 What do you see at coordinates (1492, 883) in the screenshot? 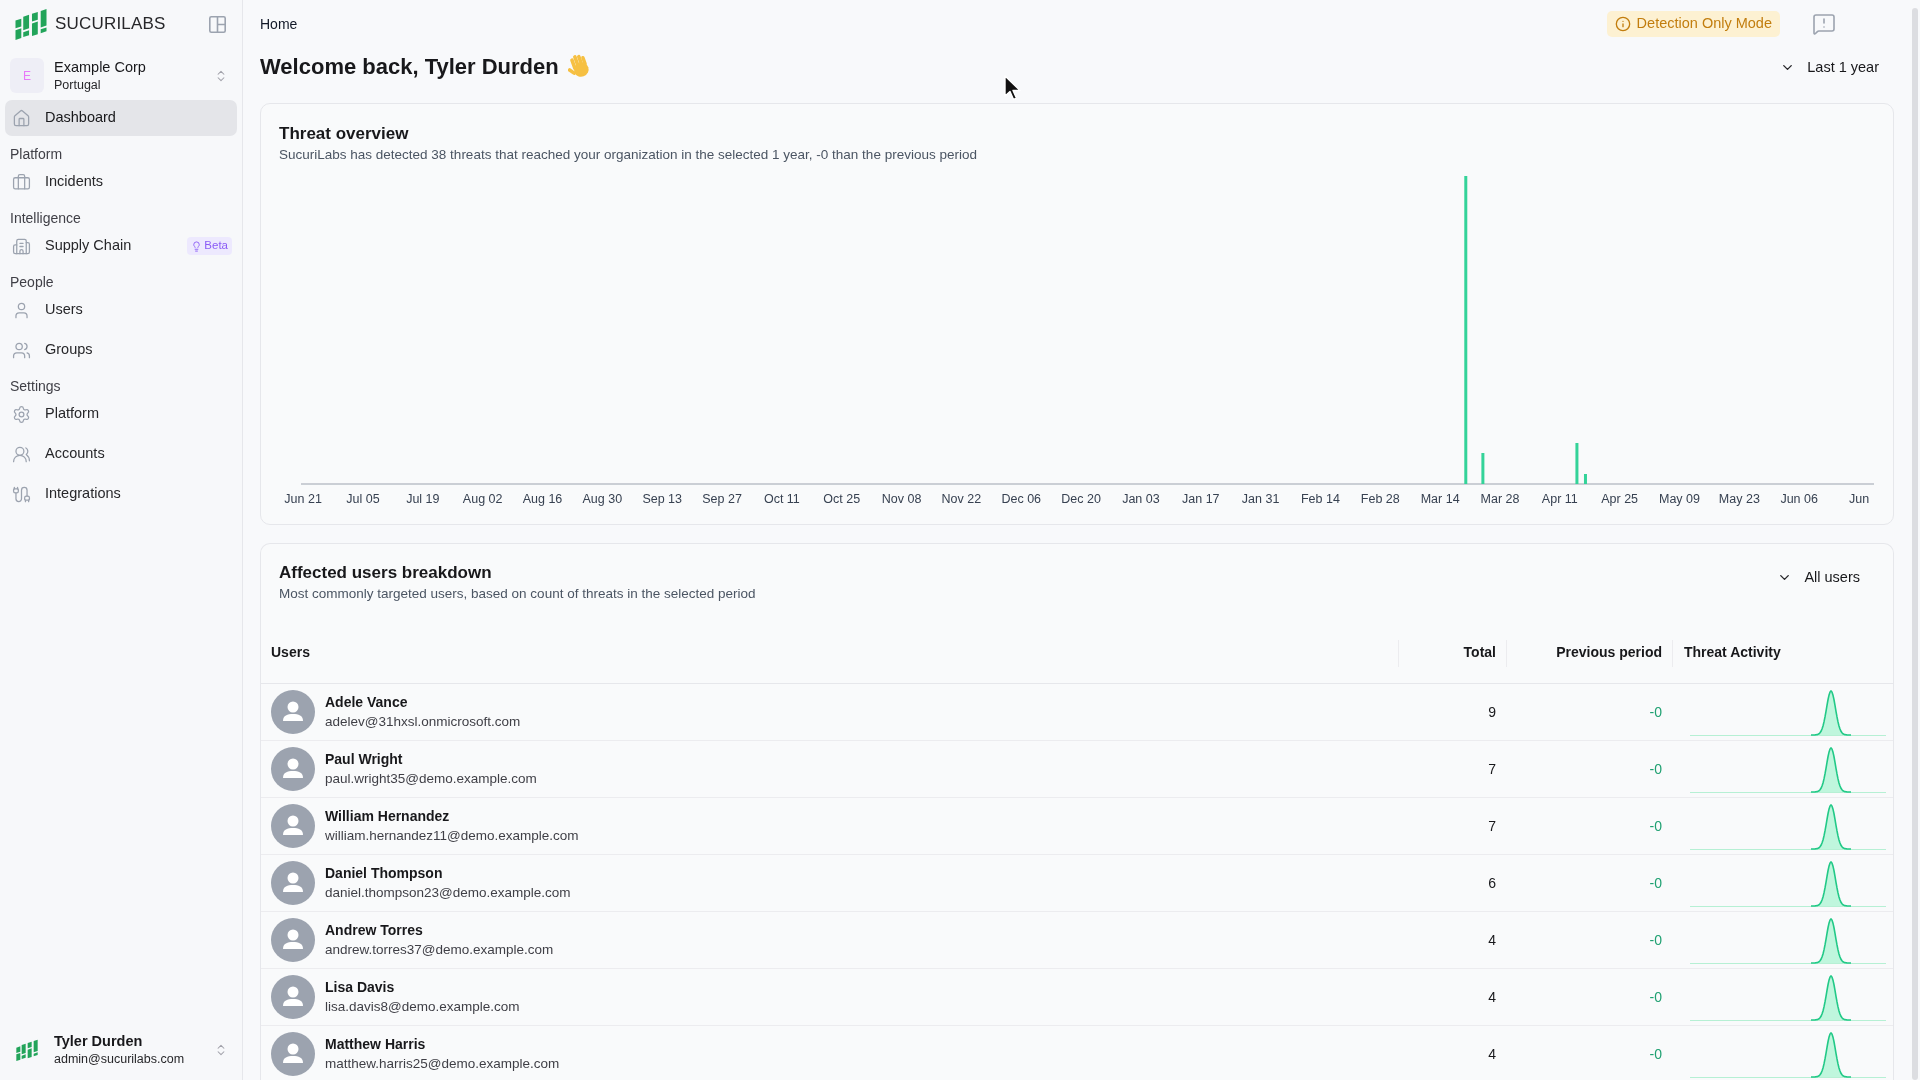
I see `threat-total: 6` at bounding box center [1492, 883].